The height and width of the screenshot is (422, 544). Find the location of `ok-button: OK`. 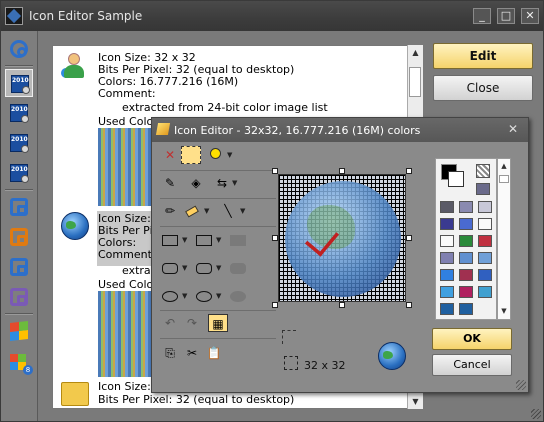

ok-button: OK is located at coordinates (472, 339).